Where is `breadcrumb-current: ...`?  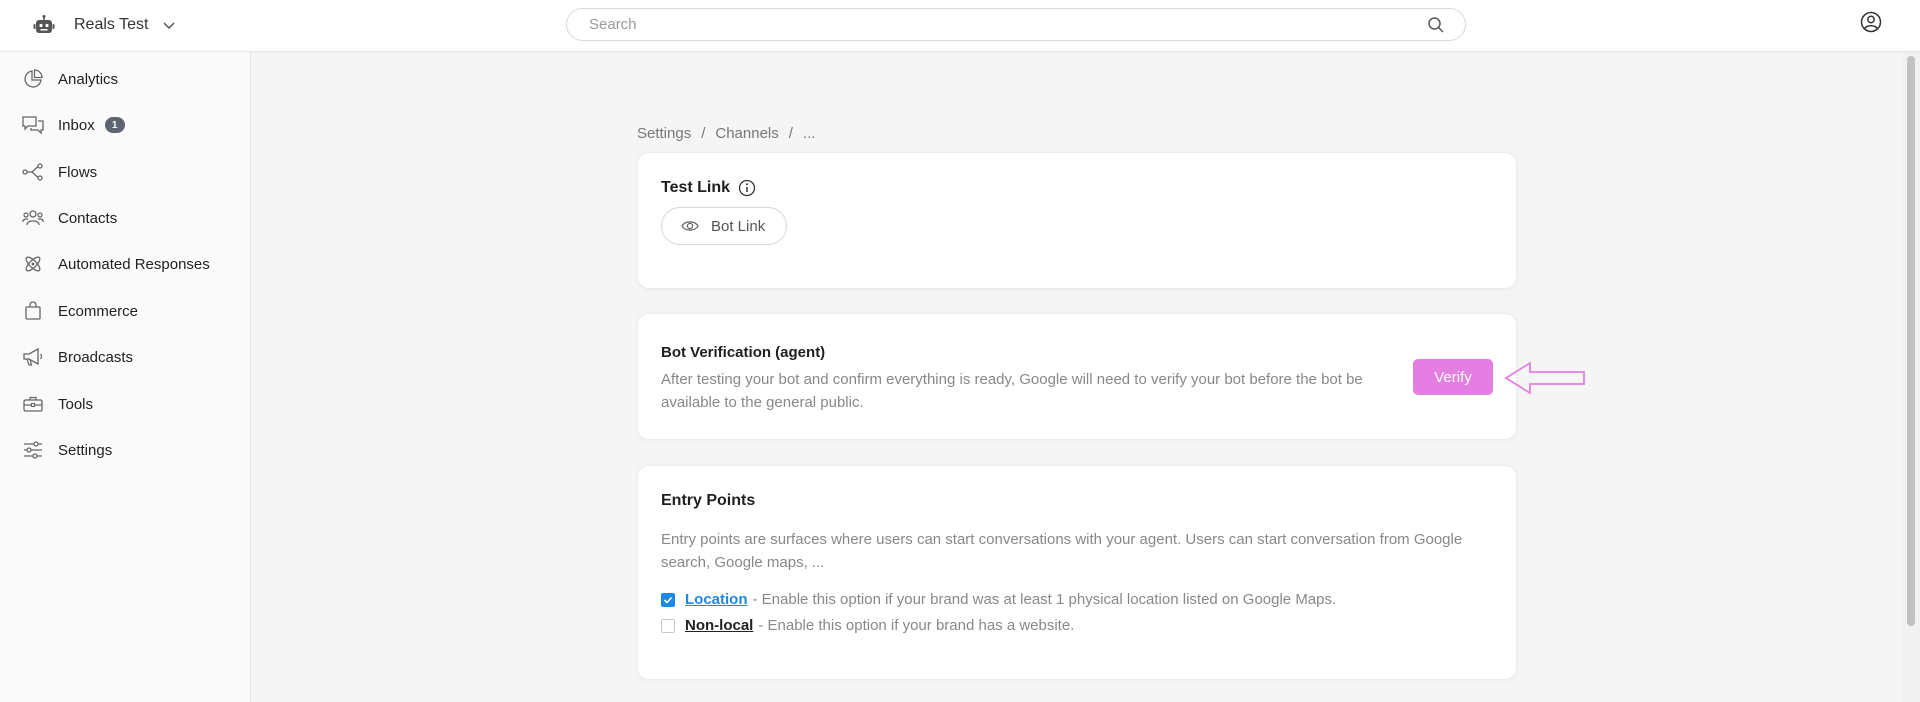 breadcrumb-current: ... is located at coordinates (809, 133).